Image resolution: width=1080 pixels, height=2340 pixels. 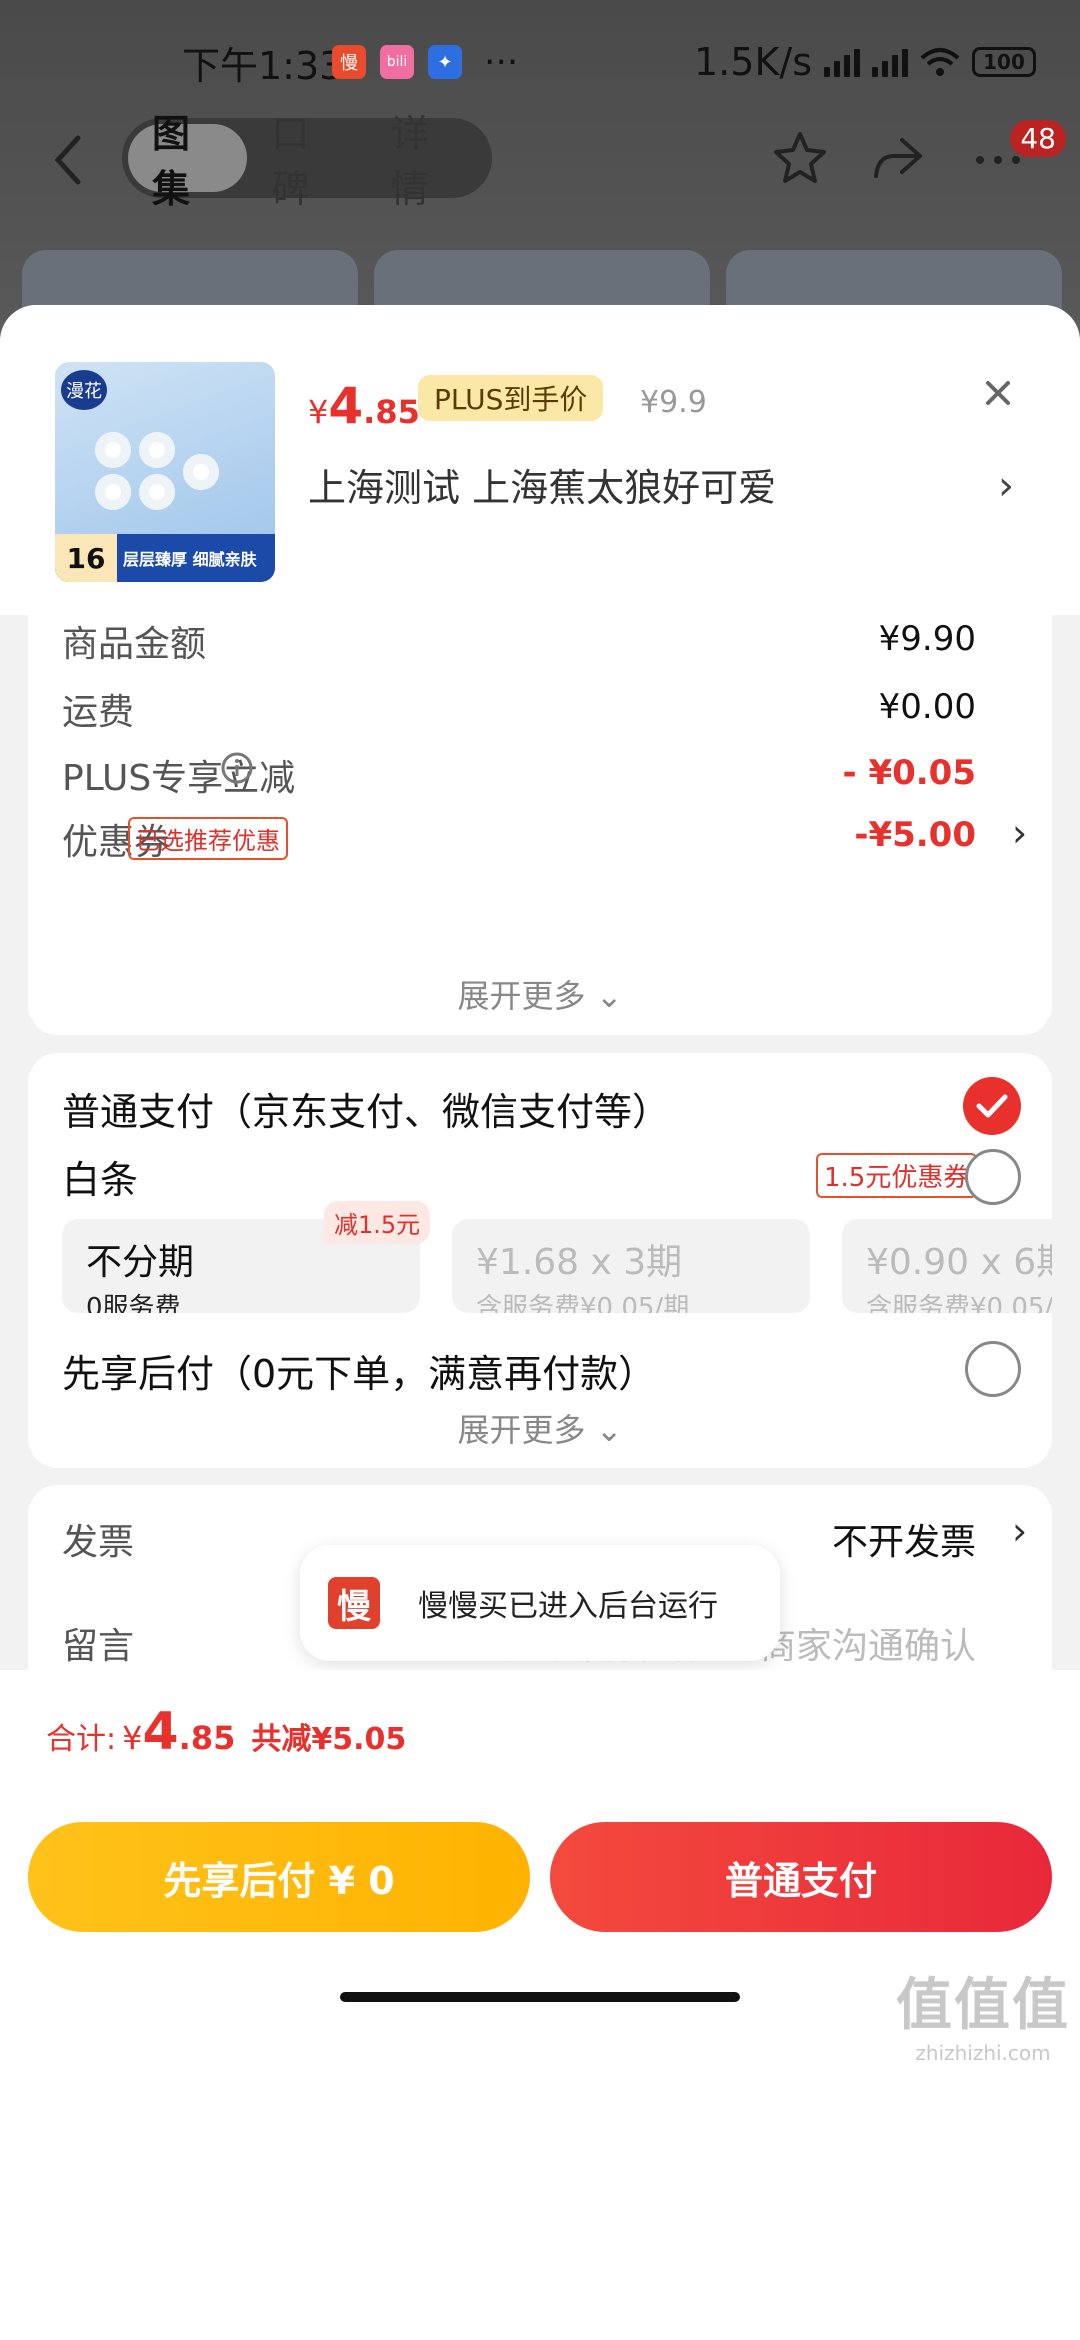 What do you see at coordinates (86, 558) in the screenshot?
I see `roll-count: 16` at bounding box center [86, 558].